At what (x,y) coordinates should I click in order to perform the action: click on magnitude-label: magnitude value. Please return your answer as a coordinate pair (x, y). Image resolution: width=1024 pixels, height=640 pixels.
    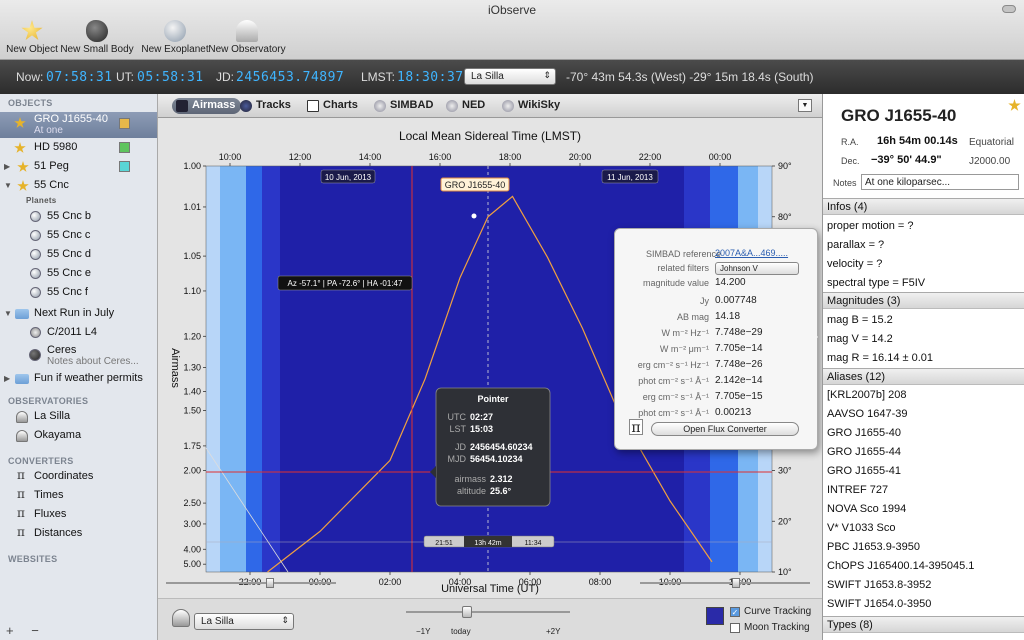
    Looking at the image, I should click on (675, 283).